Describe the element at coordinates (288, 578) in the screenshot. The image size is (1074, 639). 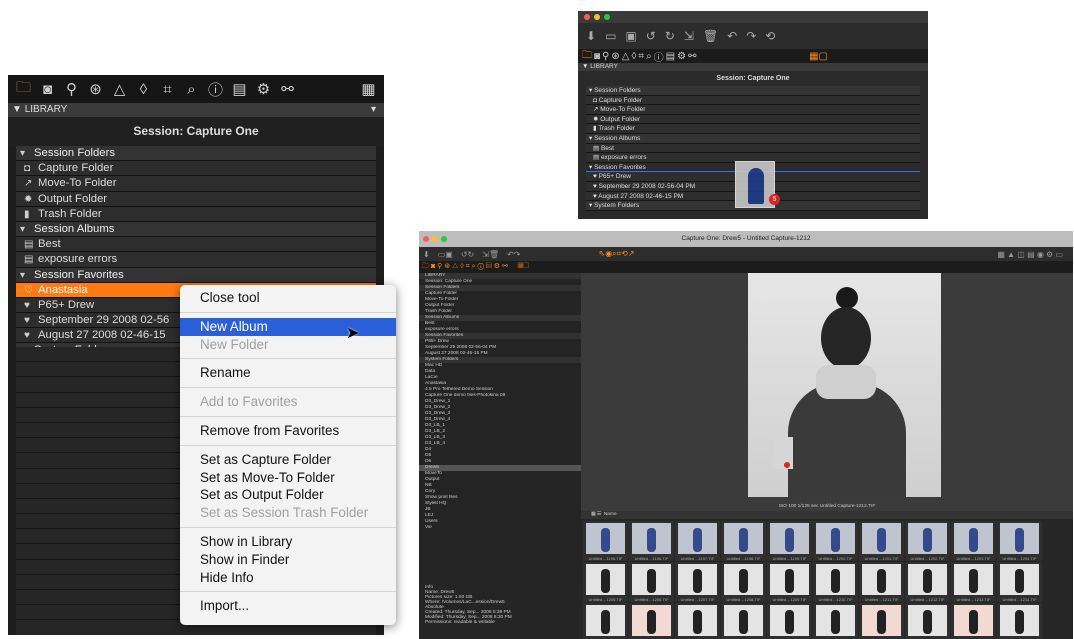
I see `menu-item: Hide Info` at that location.